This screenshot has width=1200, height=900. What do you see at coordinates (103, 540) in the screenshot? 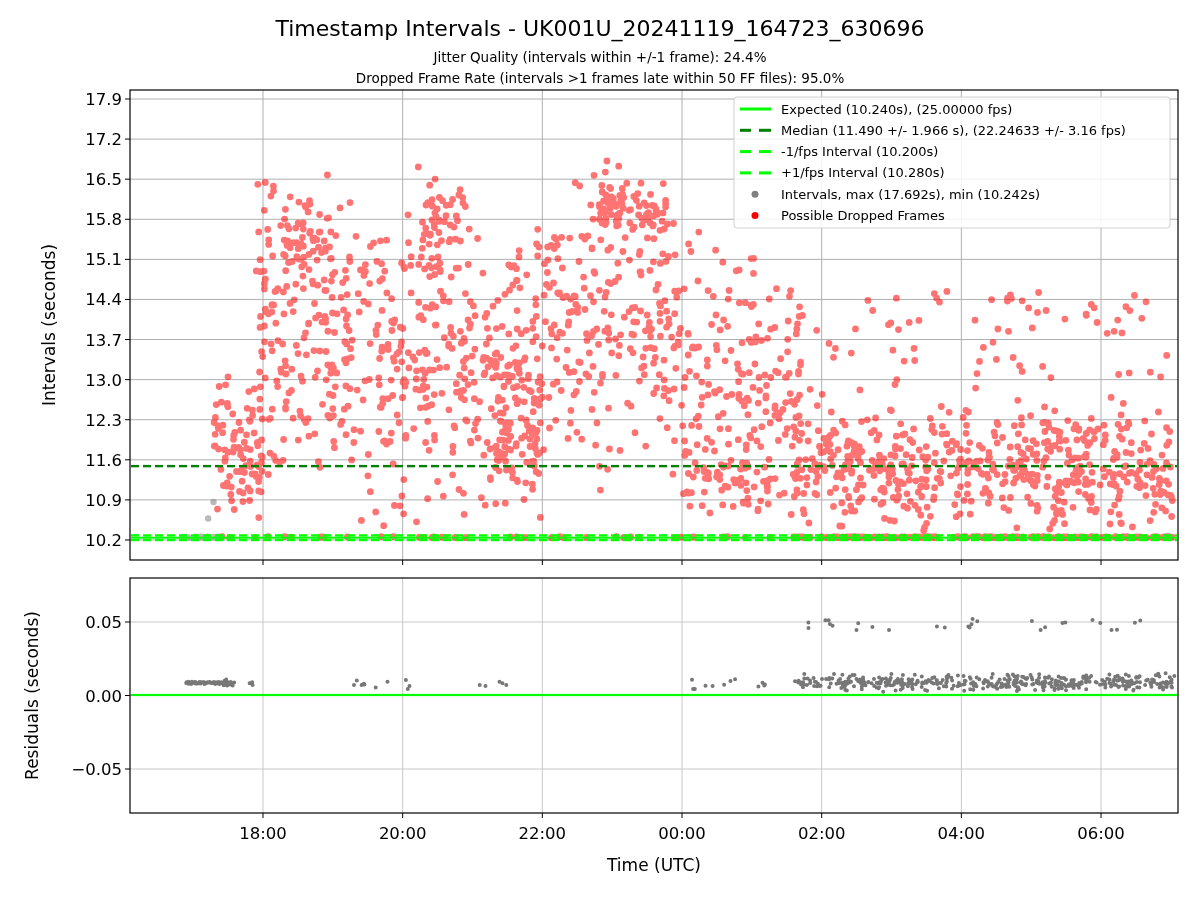
I see `tick-label: 10.2` at bounding box center [103, 540].